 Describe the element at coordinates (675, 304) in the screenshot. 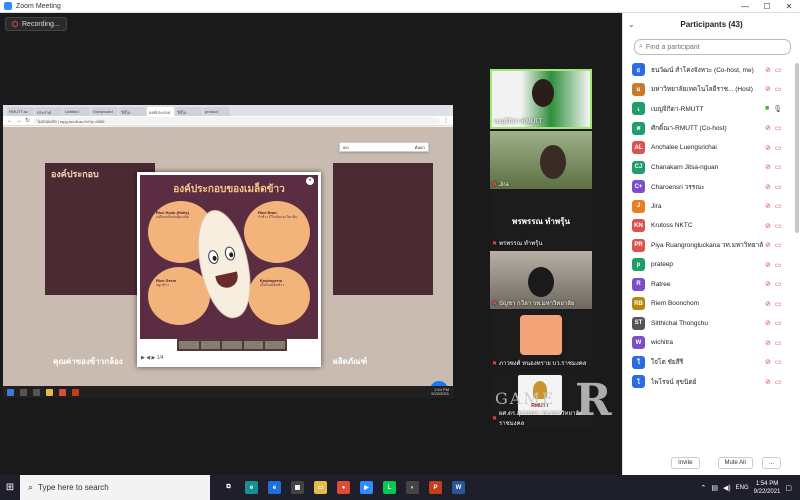

I see `participant-name: Riem Boonchom` at that location.